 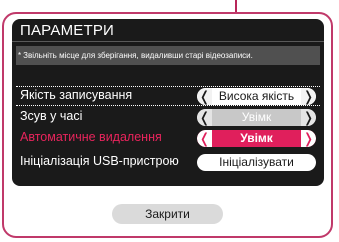 I want to click on setting-label: Якість записування, so click(x=76, y=95).